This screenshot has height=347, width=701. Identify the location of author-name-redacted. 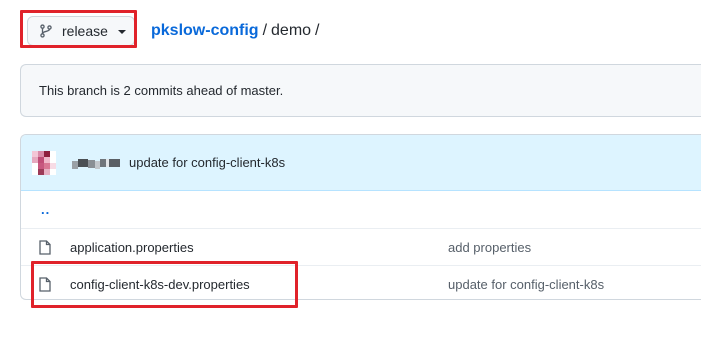
(96, 163).